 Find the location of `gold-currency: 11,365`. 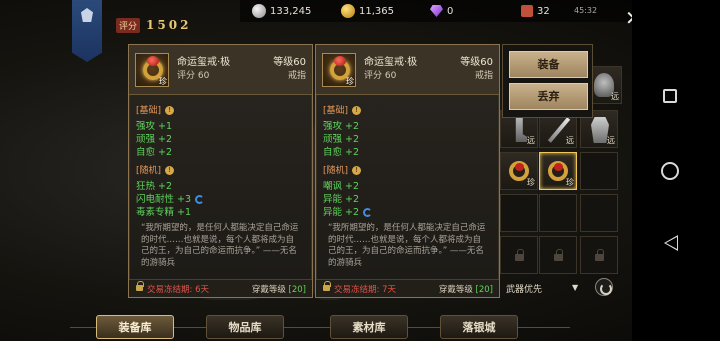

gold-currency: 11,365 is located at coordinates (367, 11).